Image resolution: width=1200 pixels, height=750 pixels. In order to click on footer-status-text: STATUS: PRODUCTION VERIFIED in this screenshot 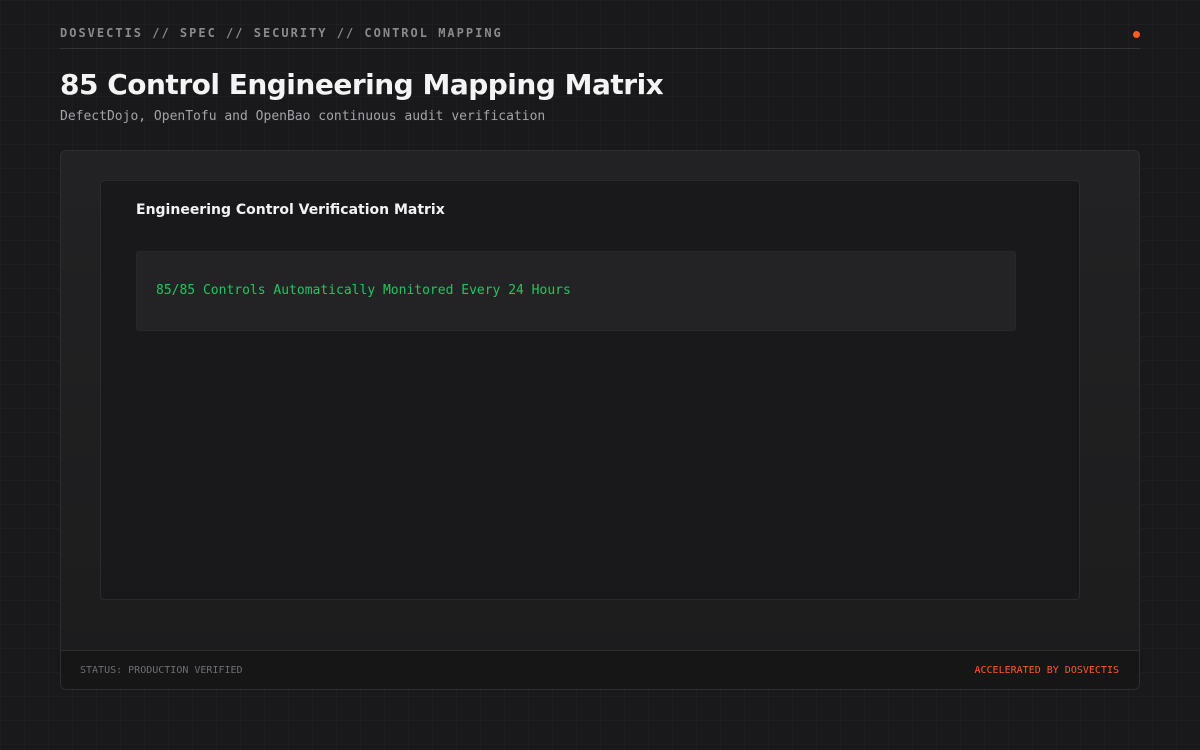, I will do `click(161, 670)`.